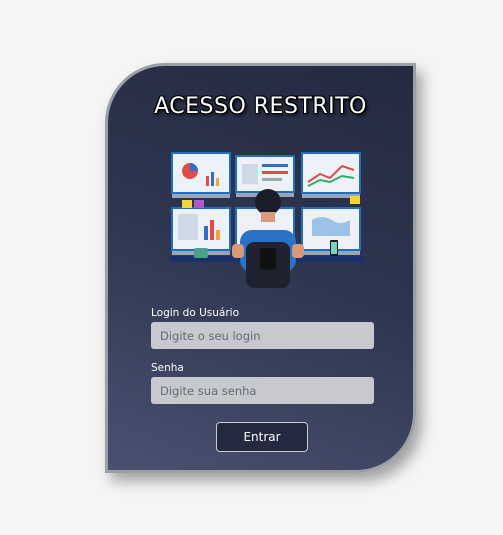  What do you see at coordinates (260, 106) in the screenshot?
I see `login-title: ACESSO RESTRITO` at bounding box center [260, 106].